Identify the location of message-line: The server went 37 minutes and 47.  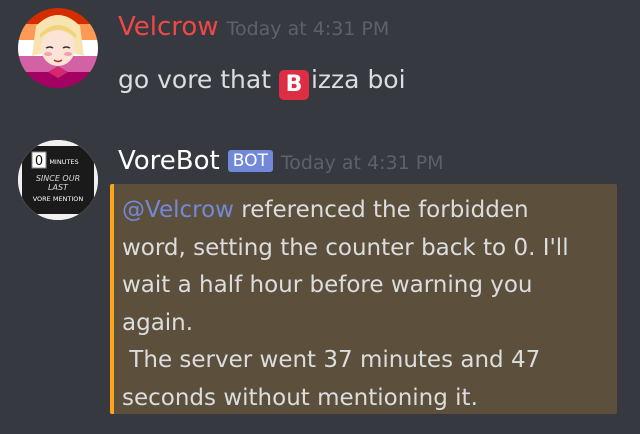
(331, 360).